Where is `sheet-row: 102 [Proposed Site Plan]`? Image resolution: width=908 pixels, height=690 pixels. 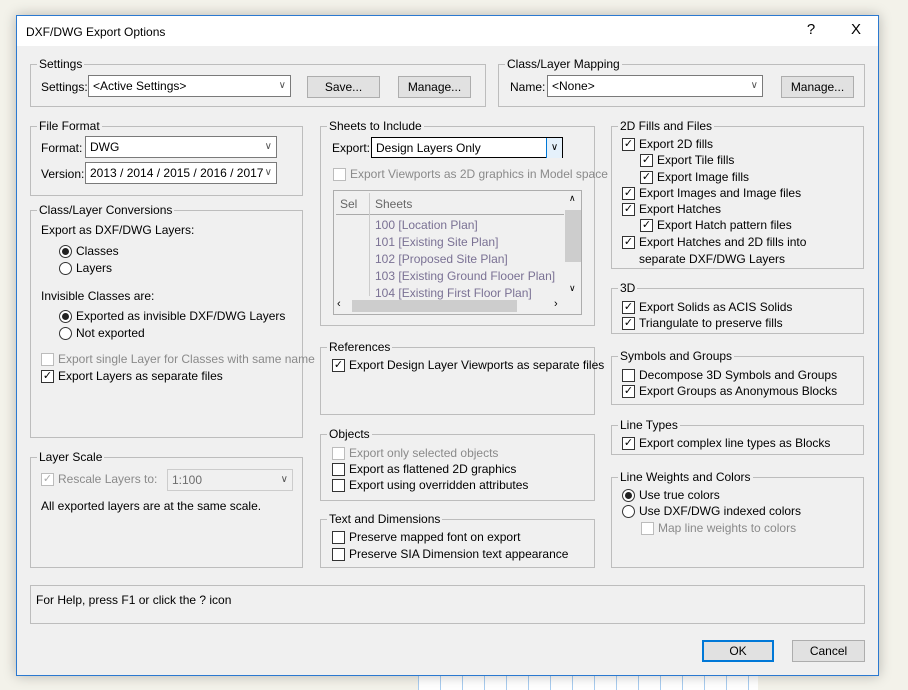
sheet-row: 102 [Proposed Site Plan] is located at coordinates (441, 259).